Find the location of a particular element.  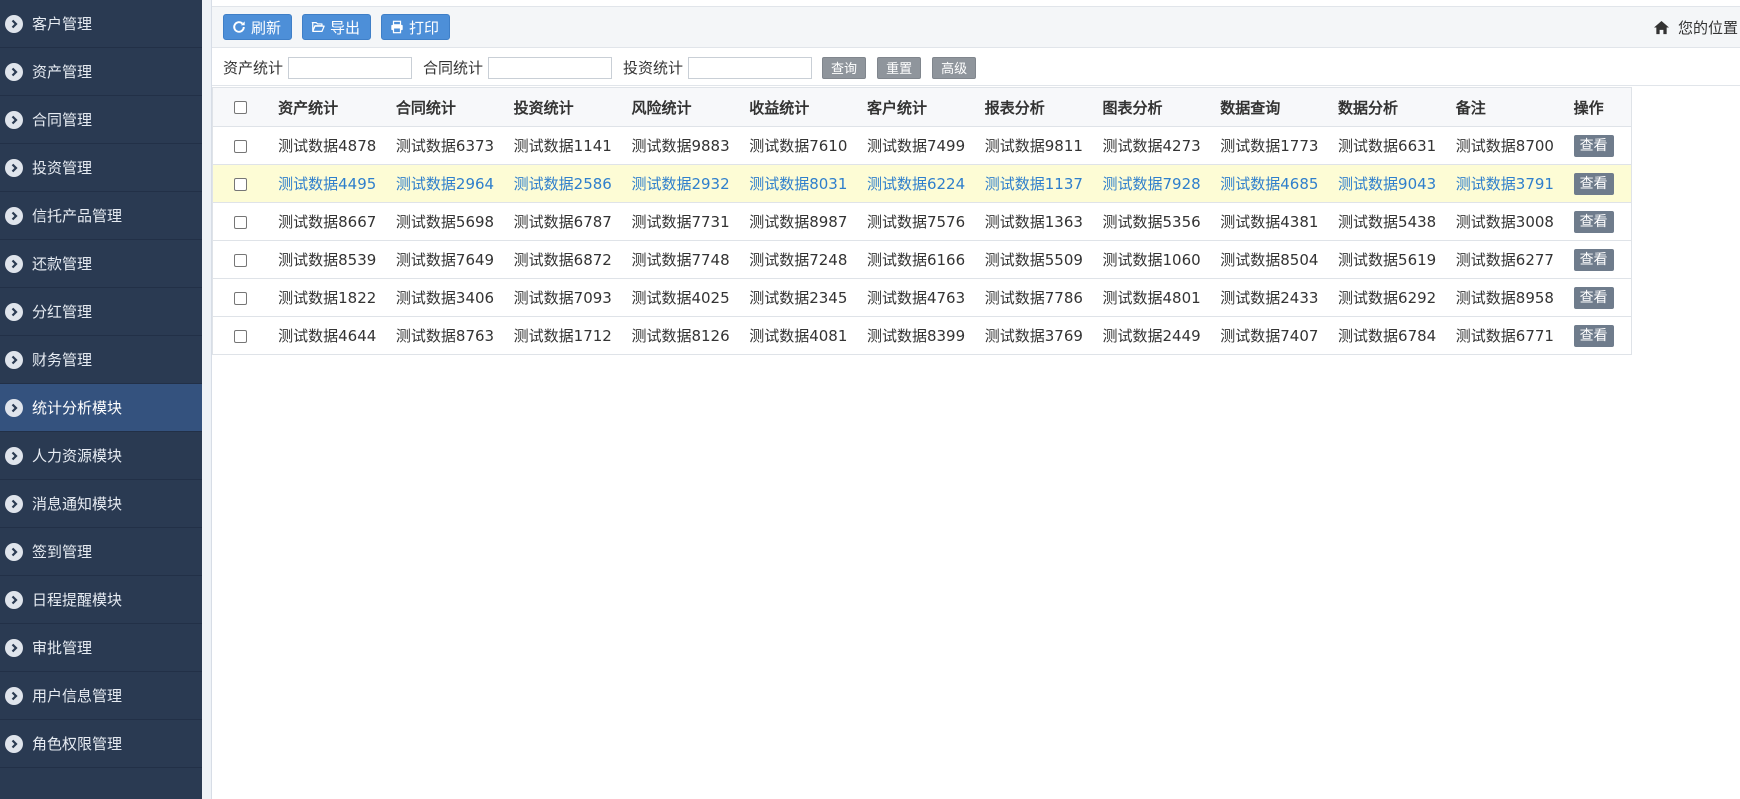

sidebar-item-15: 角色权限管理 is located at coordinates (101, 744).